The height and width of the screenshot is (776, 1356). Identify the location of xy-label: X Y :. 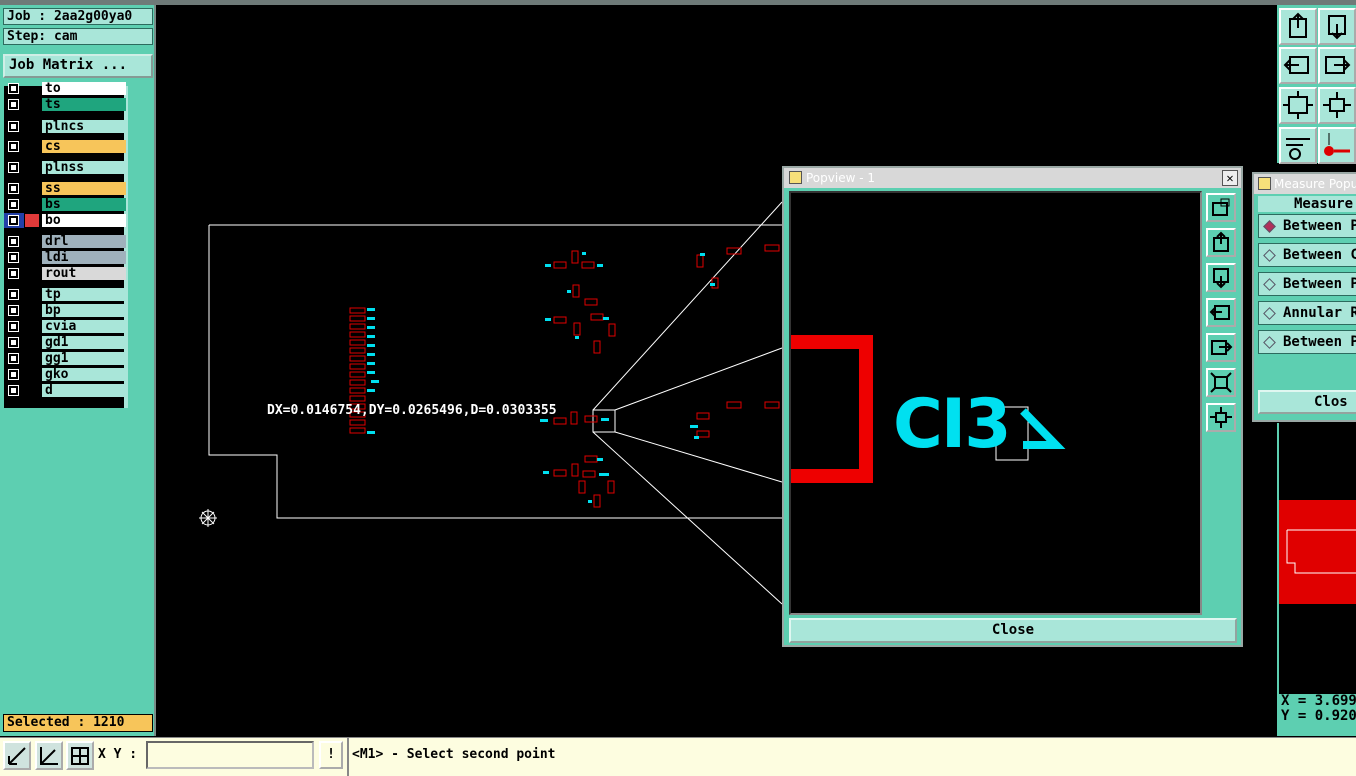
(118, 754).